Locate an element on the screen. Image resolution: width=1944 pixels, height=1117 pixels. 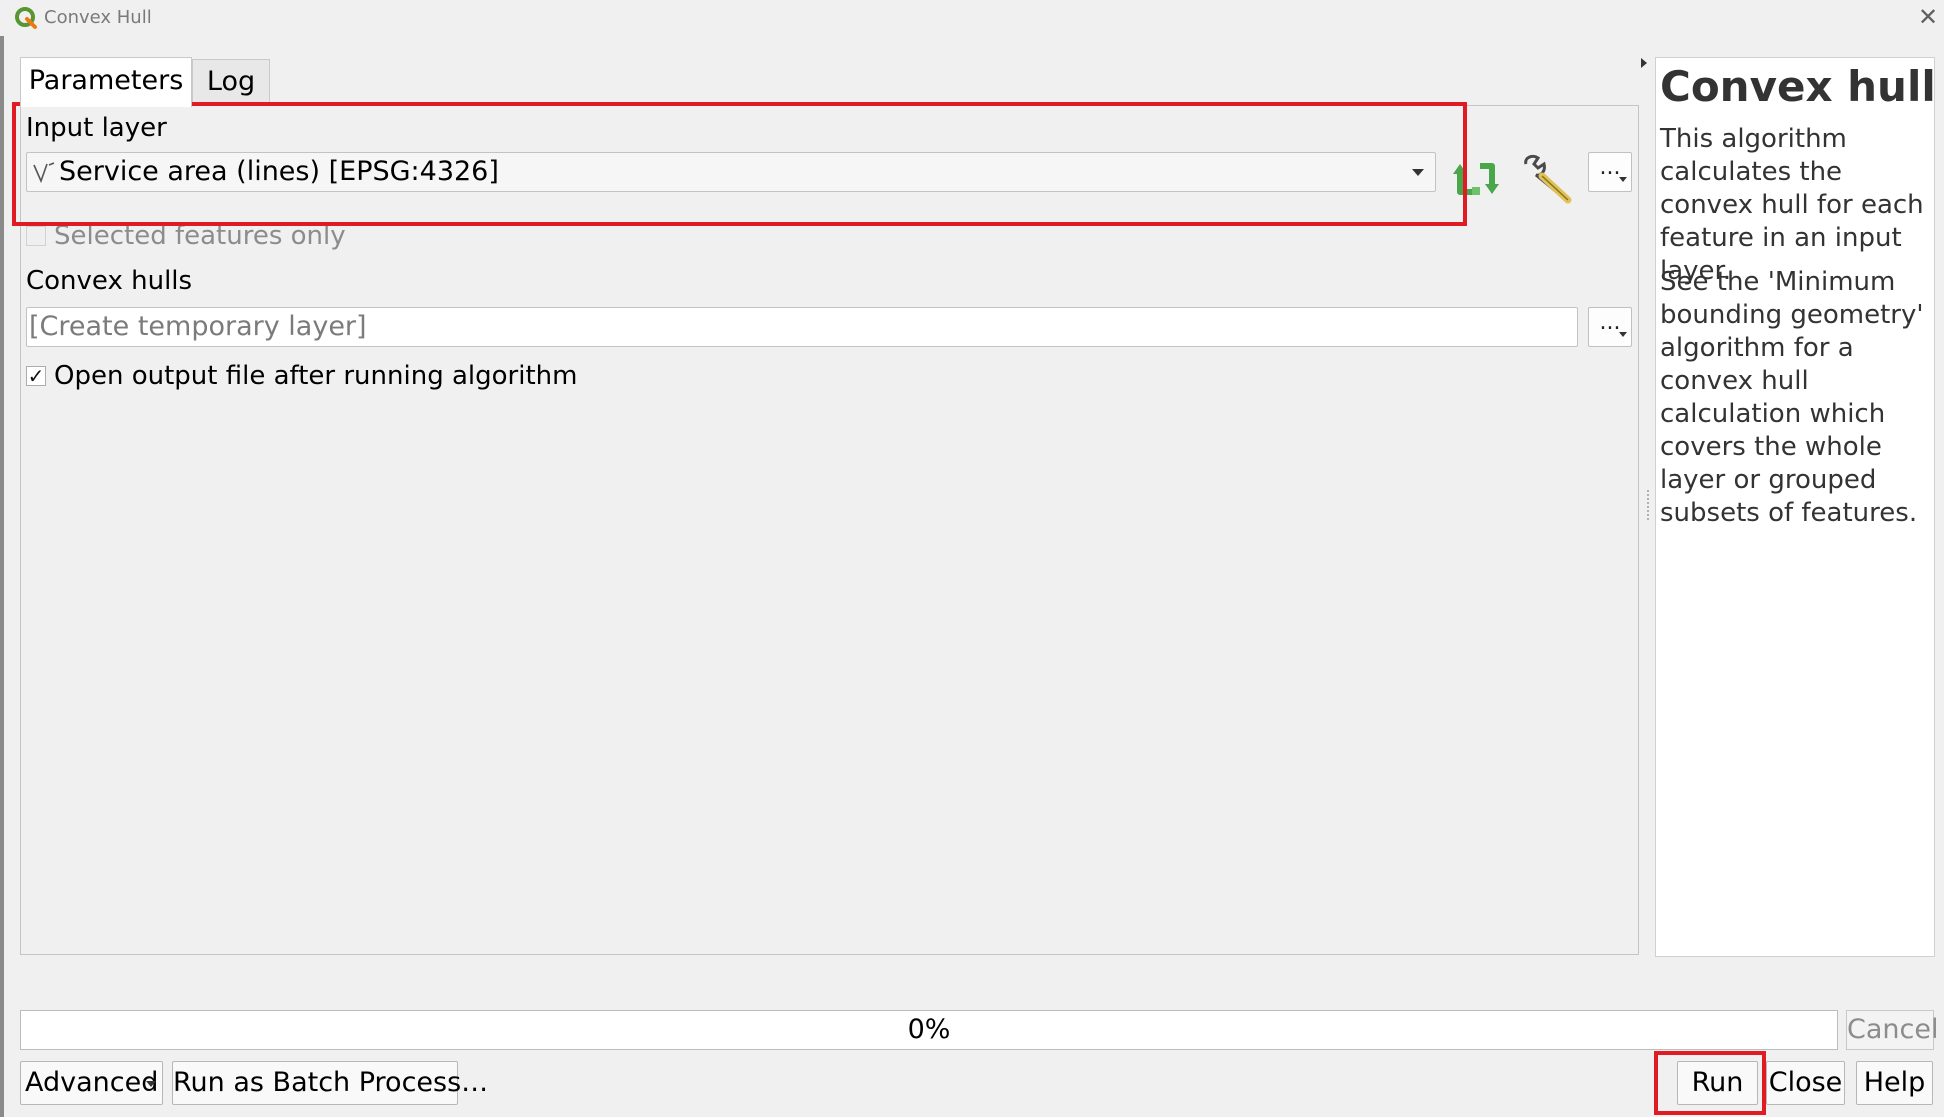
tab-parameters: Parameters is located at coordinates (106, 82).